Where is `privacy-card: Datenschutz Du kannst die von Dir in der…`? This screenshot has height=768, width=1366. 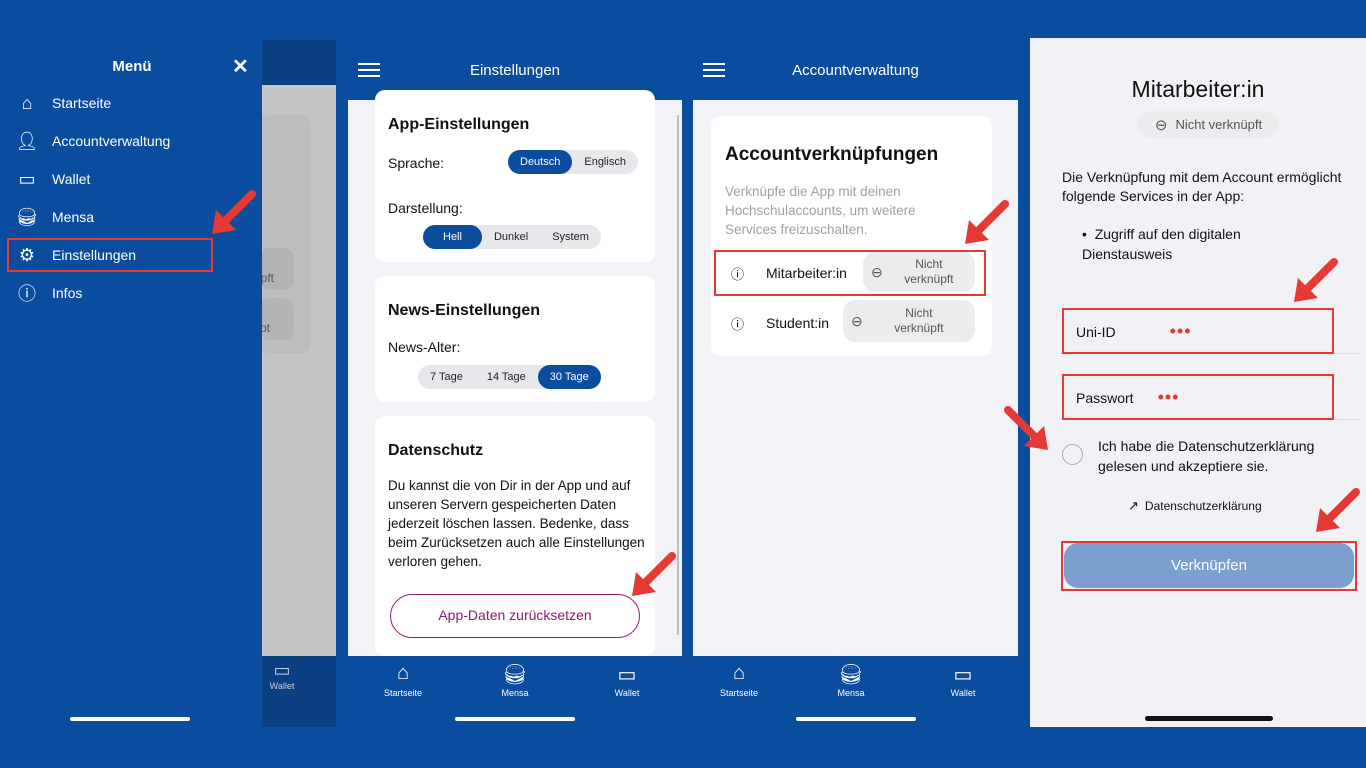 privacy-card: Datenschutz Du kannst die von Dir in der… is located at coordinates (515, 536).